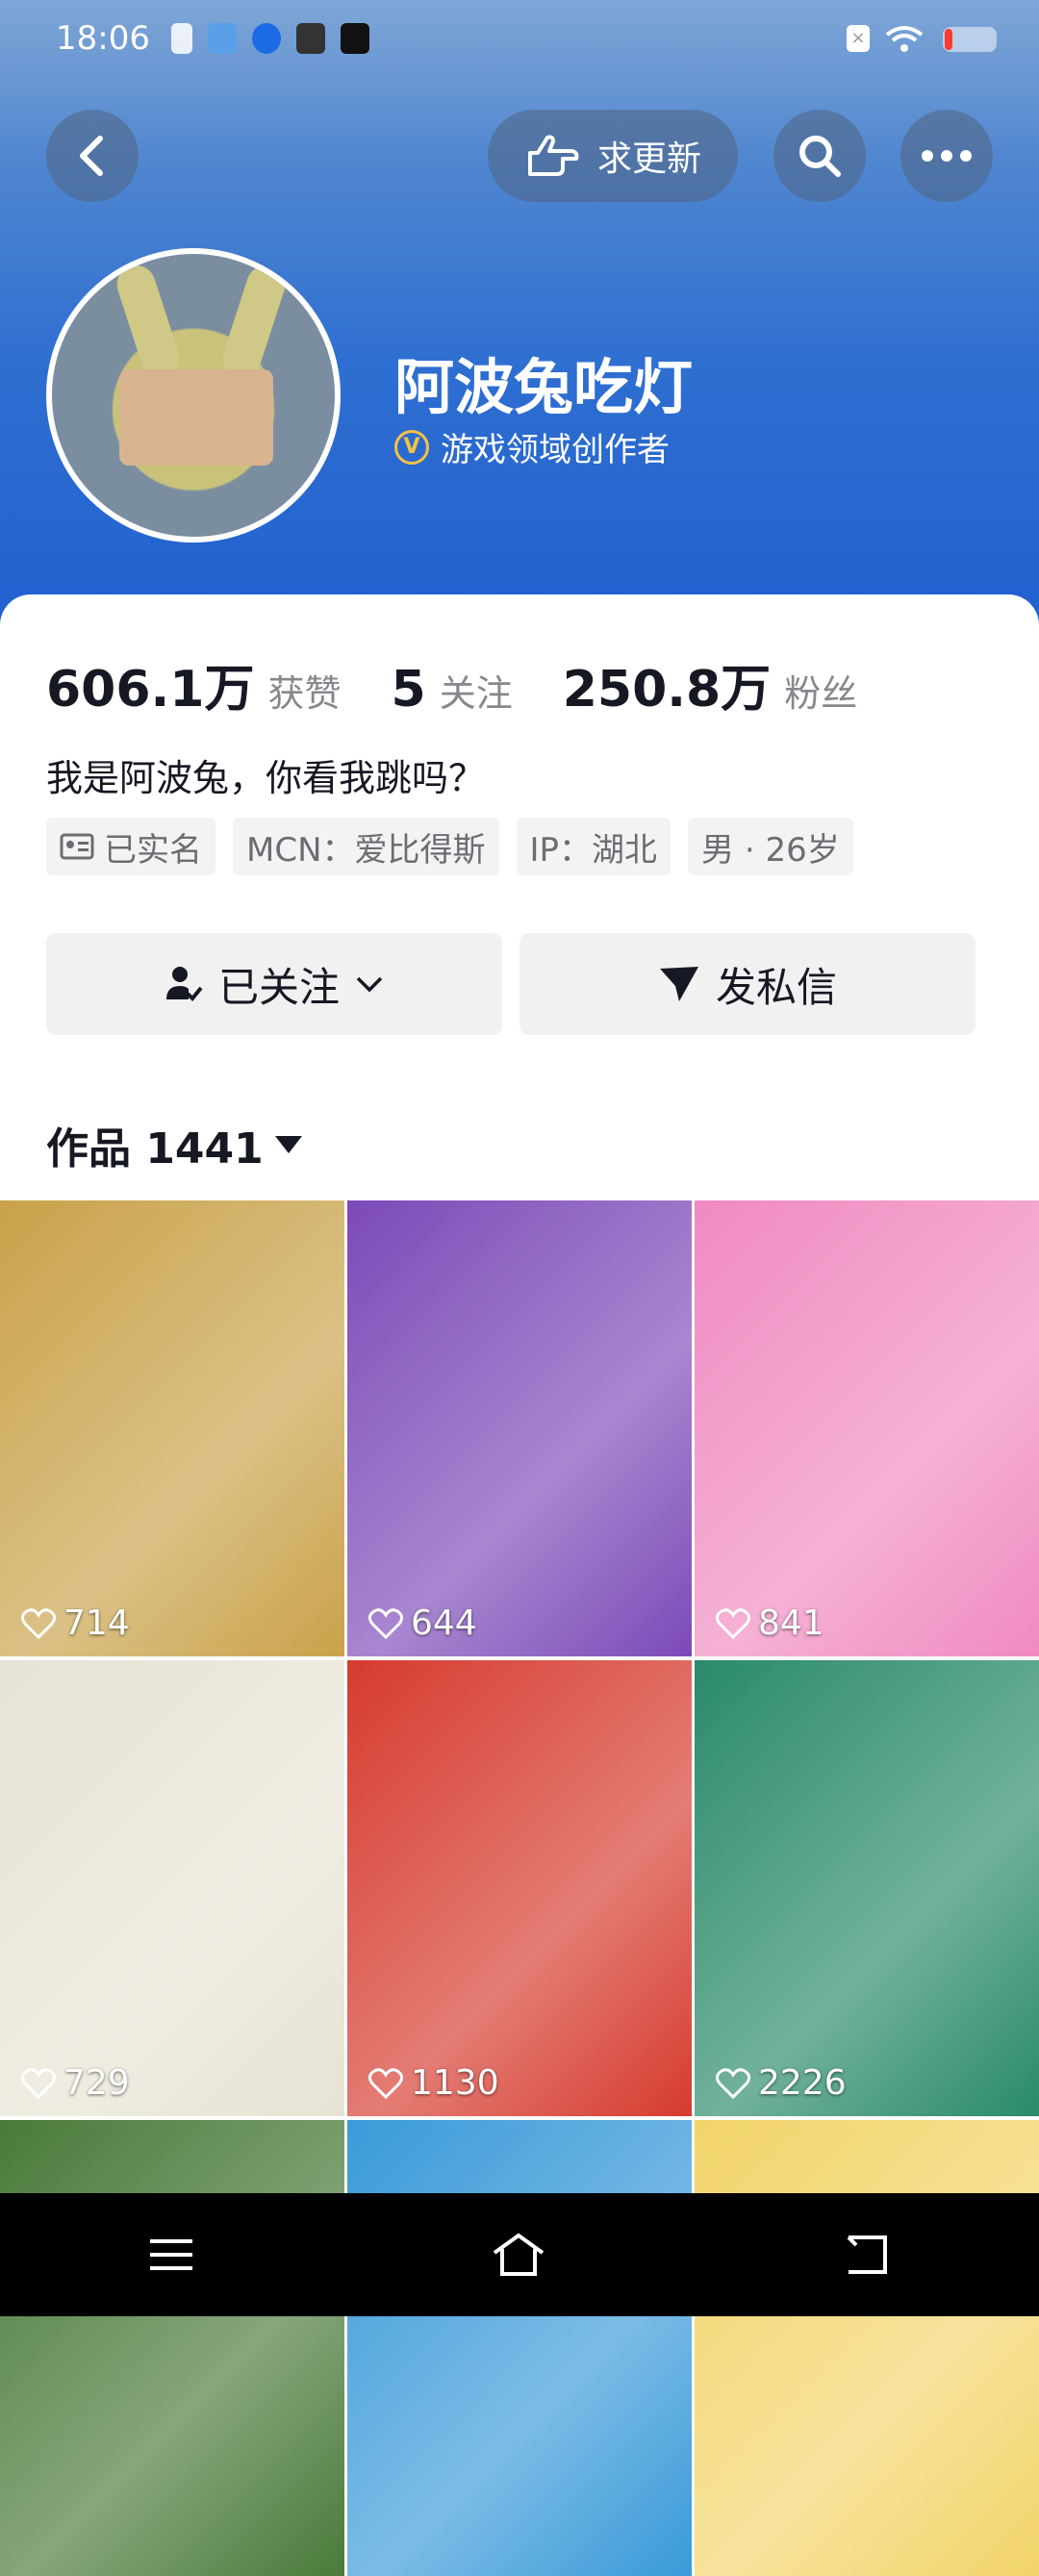  Describe the element at coordinates (970, 40) in the screenshot. I see `battery-icon` at that location.